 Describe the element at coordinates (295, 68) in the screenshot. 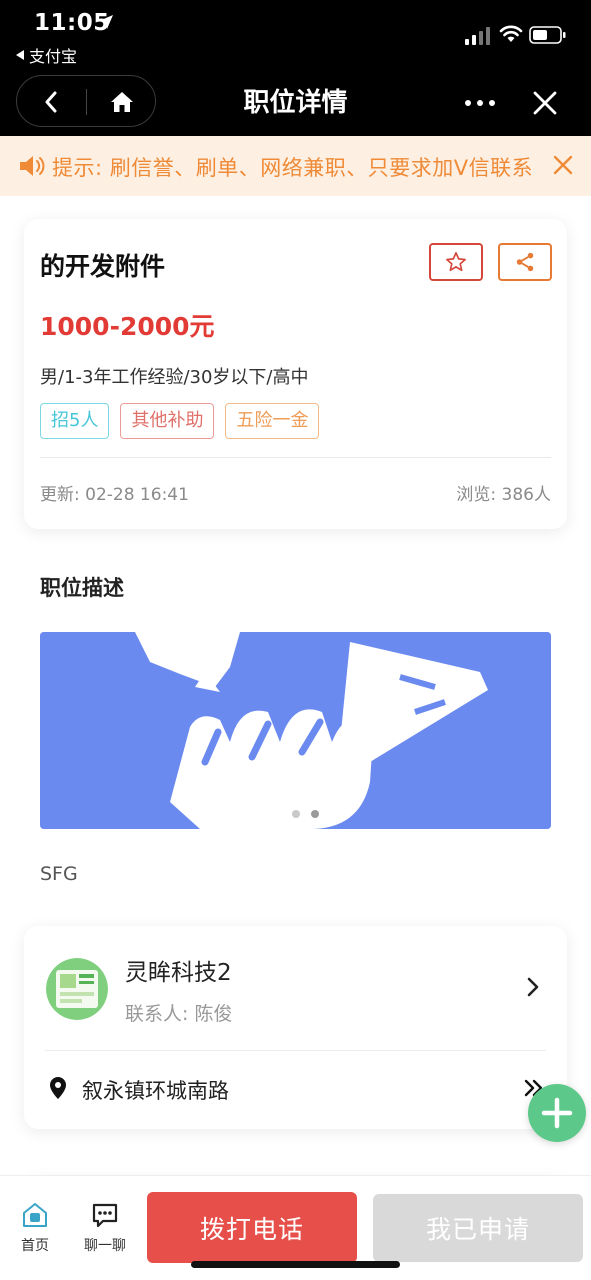

I see `top-bar: 11:05 支付宝 职位详情` at that location.